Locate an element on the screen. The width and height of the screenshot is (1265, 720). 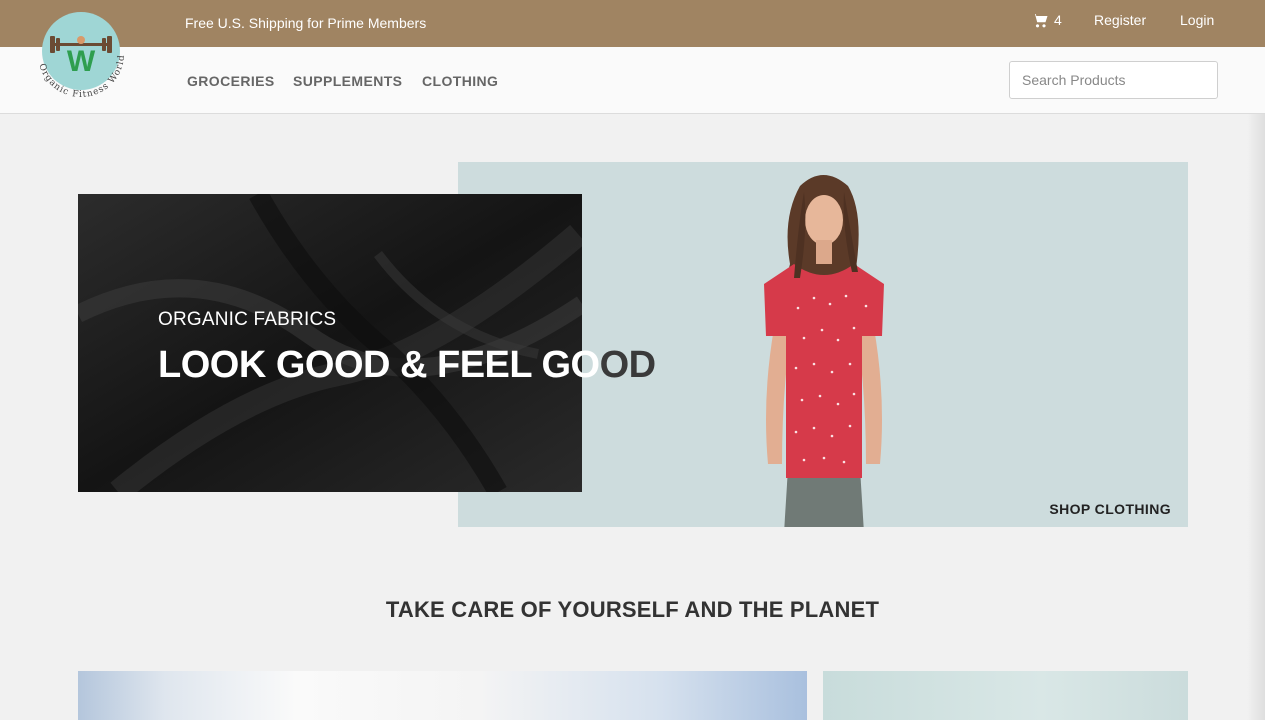
cart-icon is located at coordinates (1040, 20).